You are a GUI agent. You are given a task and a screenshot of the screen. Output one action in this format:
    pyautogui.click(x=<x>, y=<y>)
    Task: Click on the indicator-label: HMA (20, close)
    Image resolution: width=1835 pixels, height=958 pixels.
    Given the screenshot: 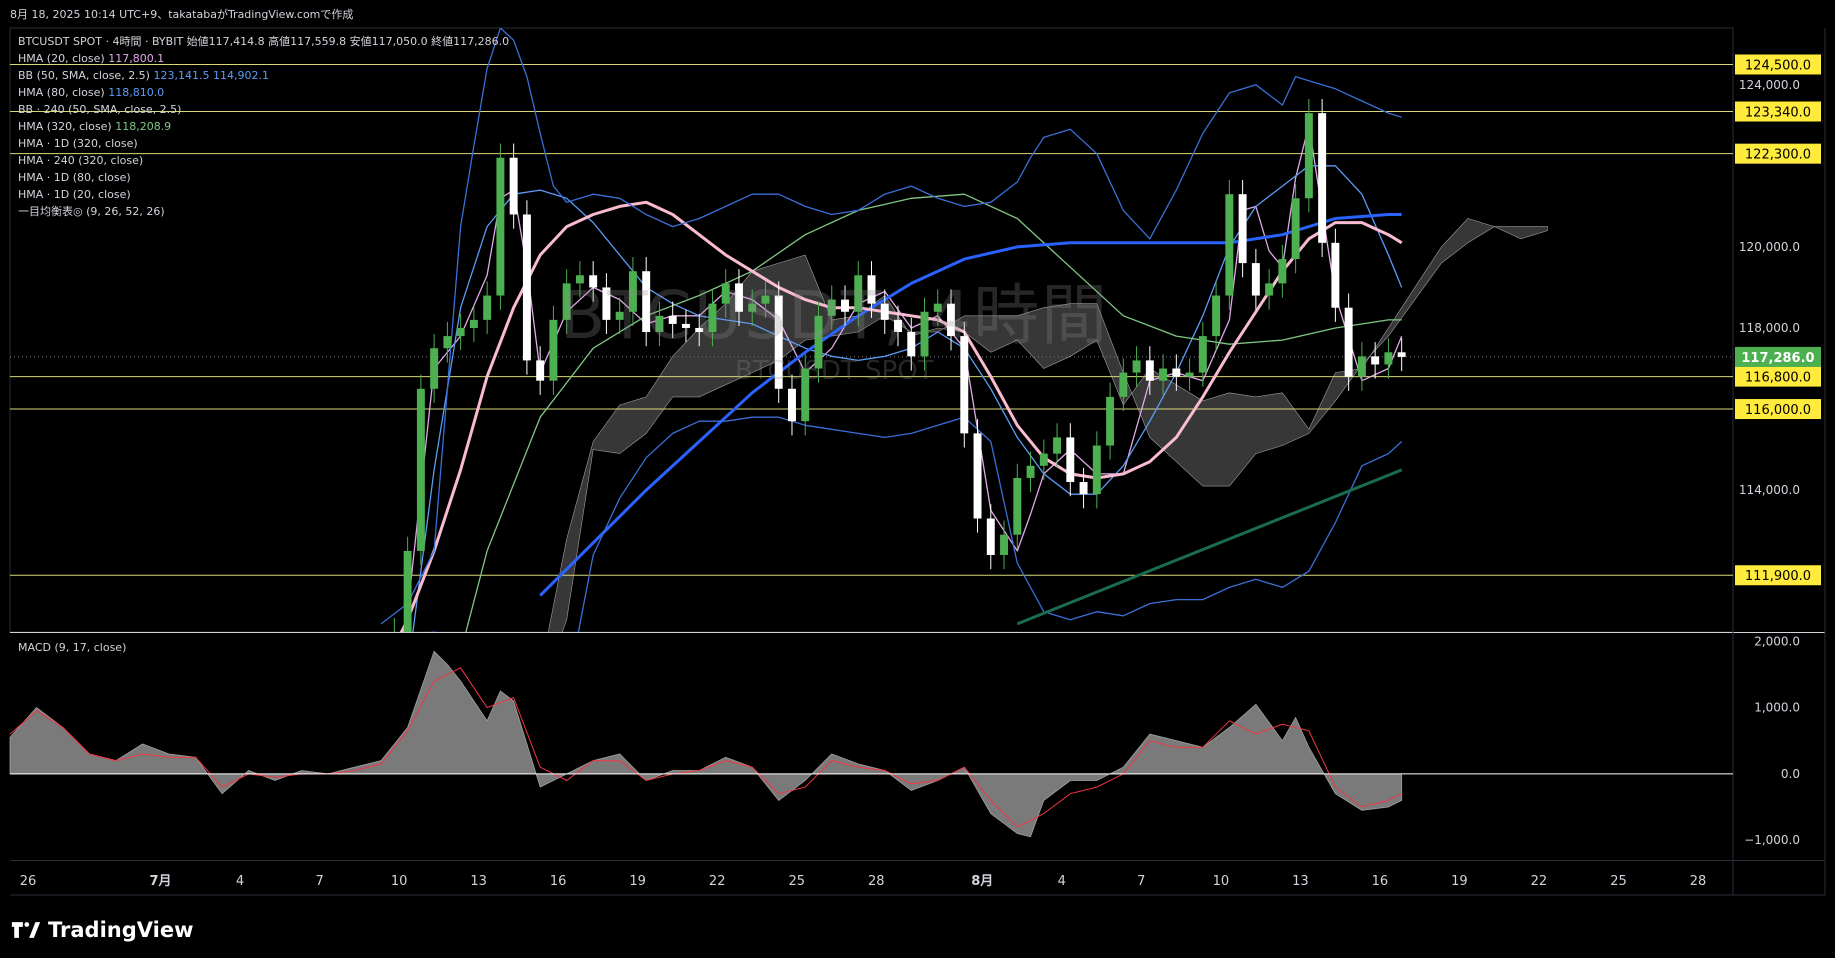 What is the action you would take?
    pyautogui.click(x=61, y=58)
    